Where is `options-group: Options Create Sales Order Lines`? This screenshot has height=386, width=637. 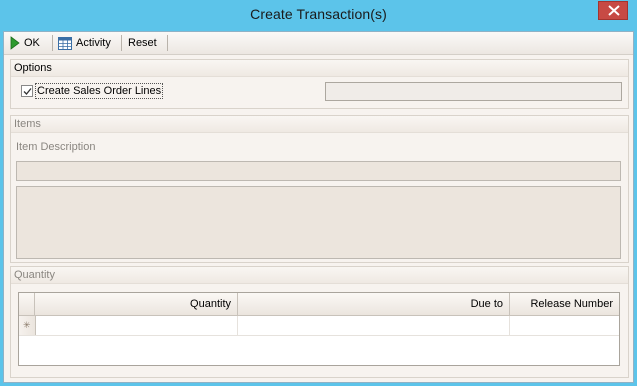
options-group: Options Create Sales Order Lines is located at coordinates (319, 84).